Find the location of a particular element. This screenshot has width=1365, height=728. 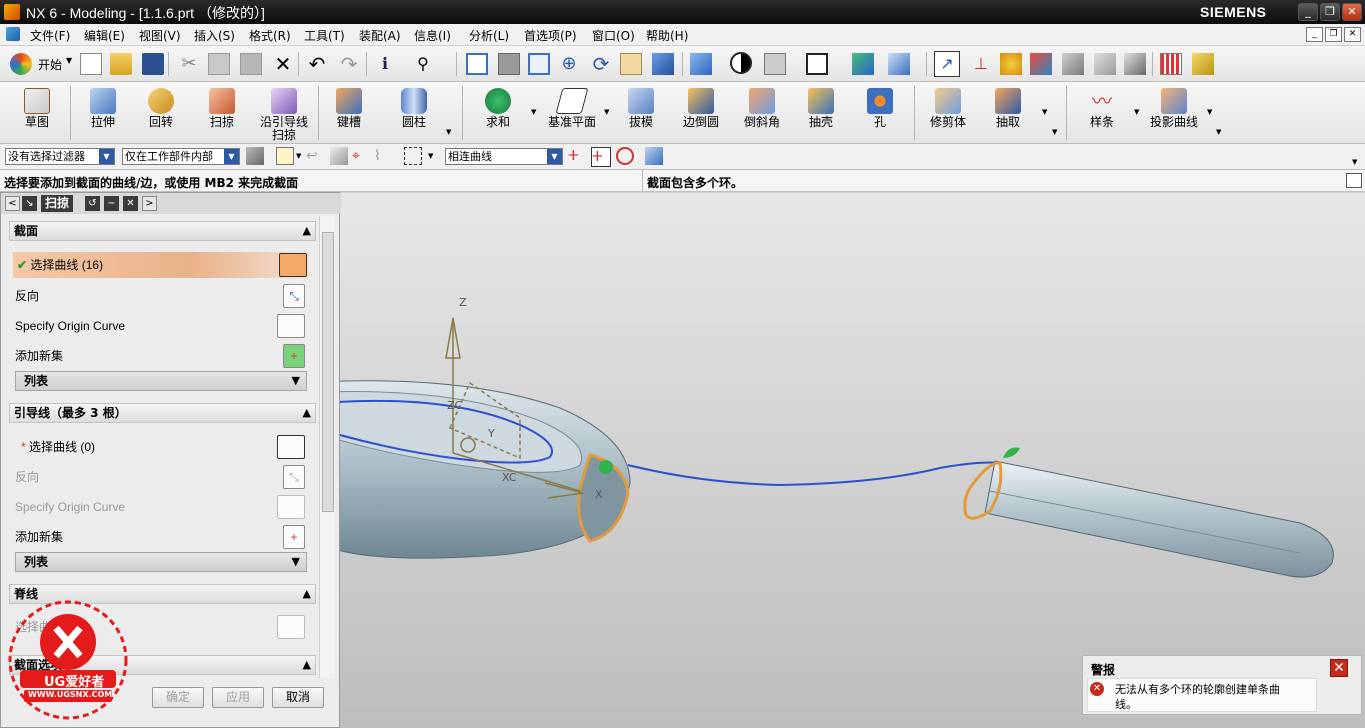

orient-view-icon is located at coordinates (663, 64).